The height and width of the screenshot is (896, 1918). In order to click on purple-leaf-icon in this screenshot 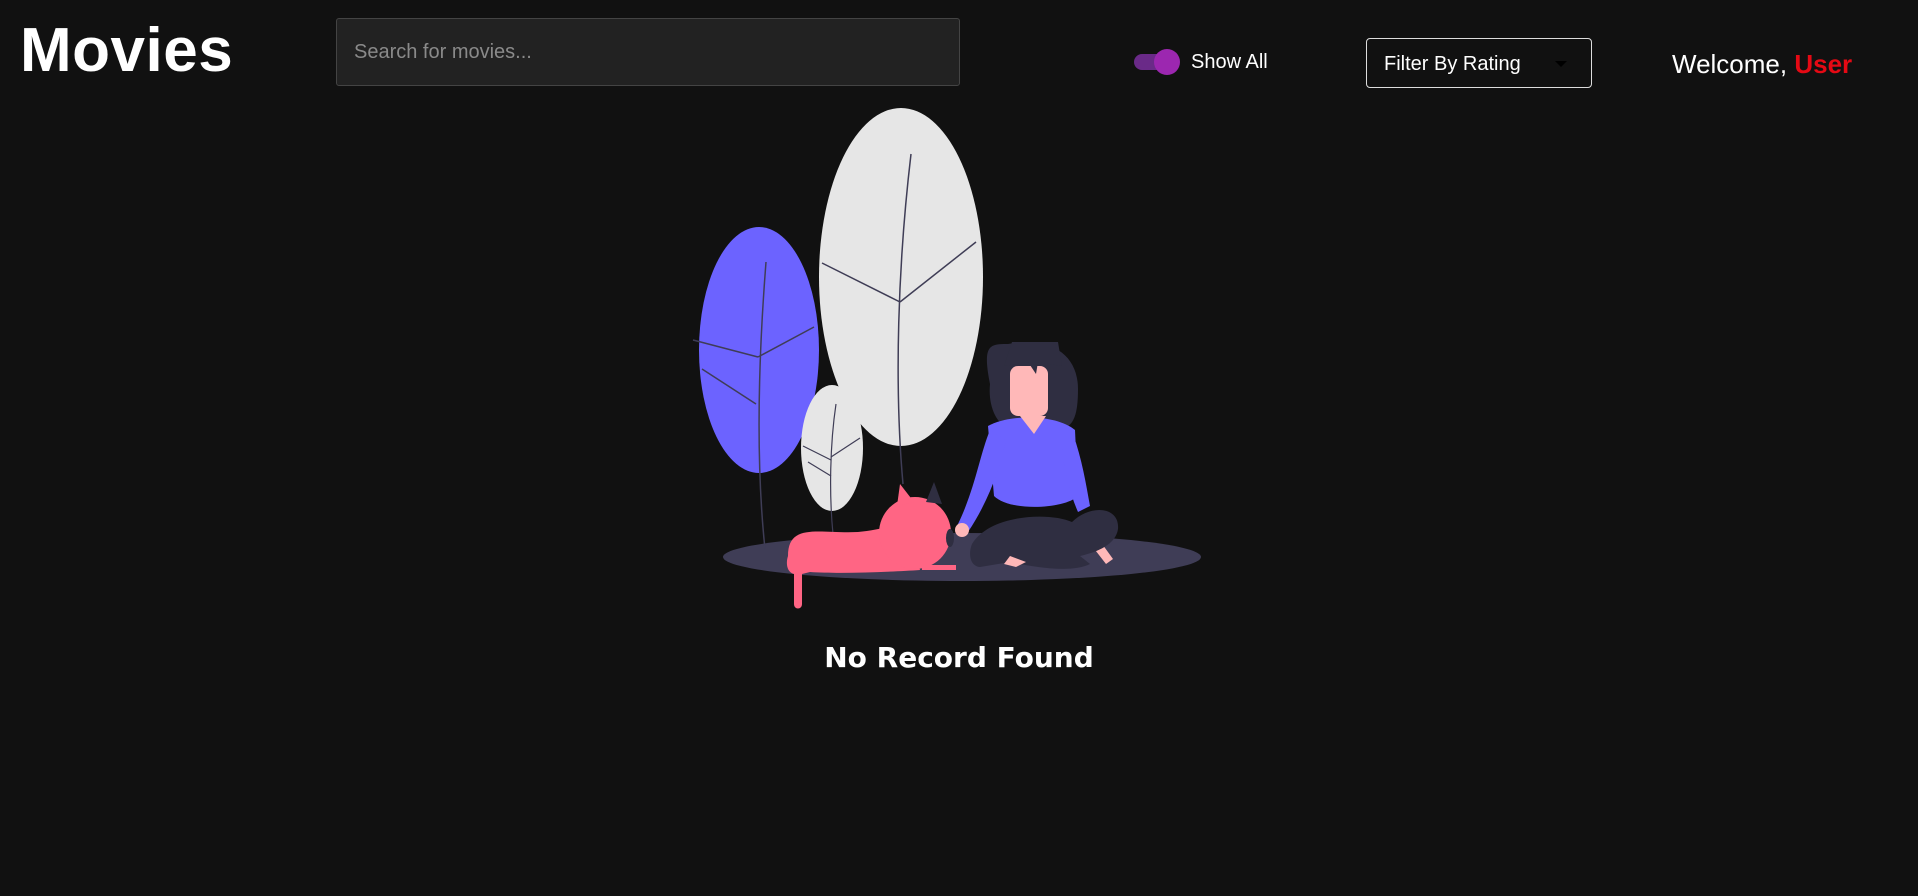, I will do `click(755, 388)`.